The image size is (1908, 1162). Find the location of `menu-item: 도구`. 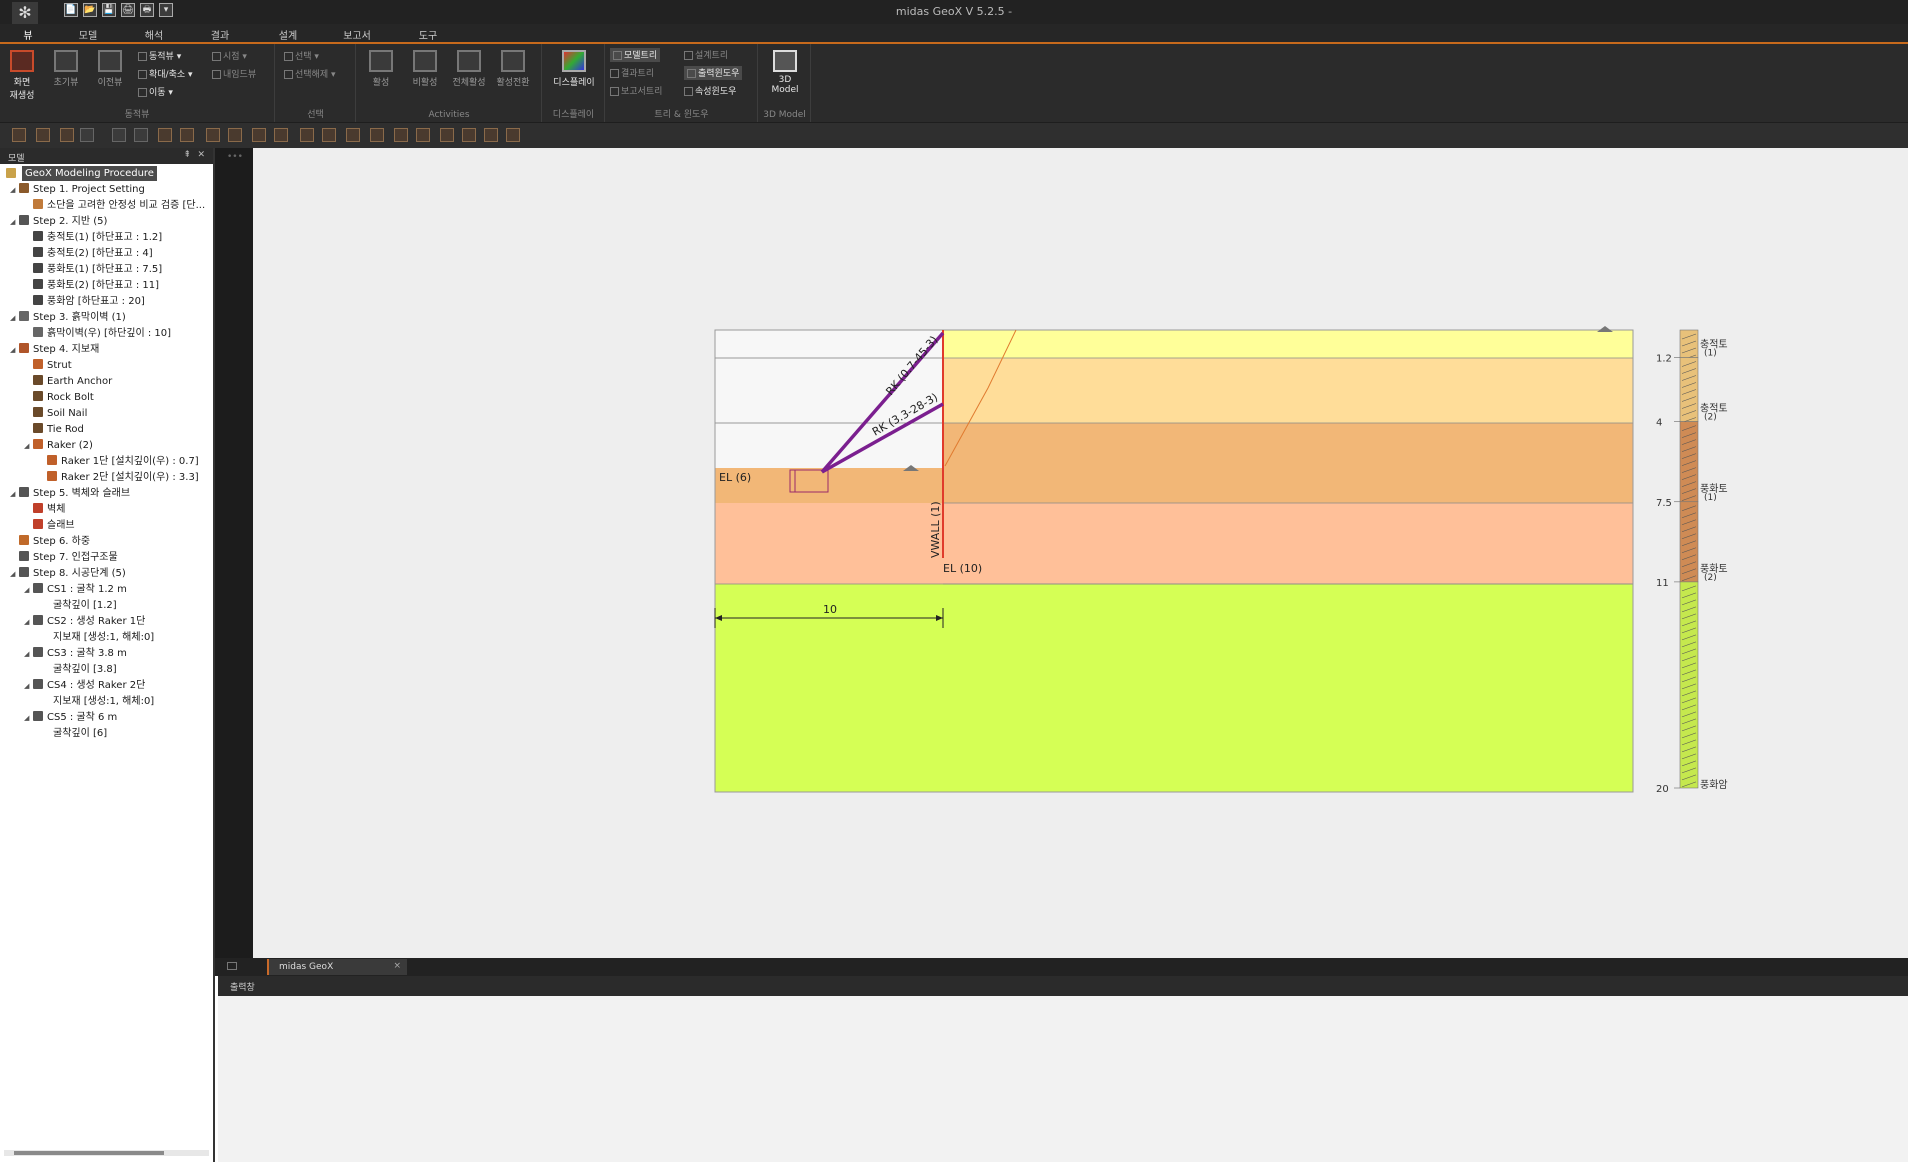

menu-item: 도구 is located at coordinates (428, 34).